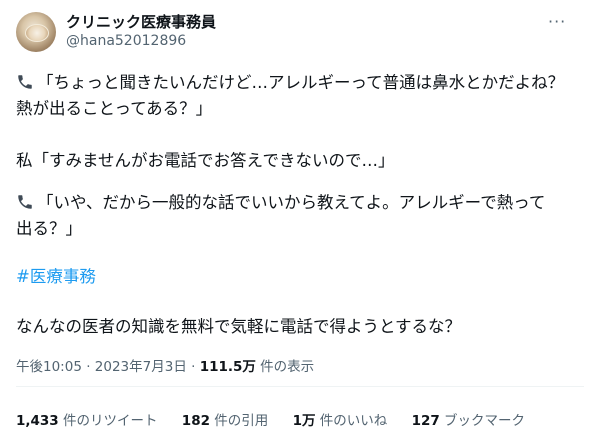 The image size is (600, 434). What do you see at coordinates (301, 82) in the screenshot?
I see `tweet-text-1: 「ちょっと聞きたいんだけど…アレルギーって普通は鼻水とかだよね？` at bounding box center [301, 82].